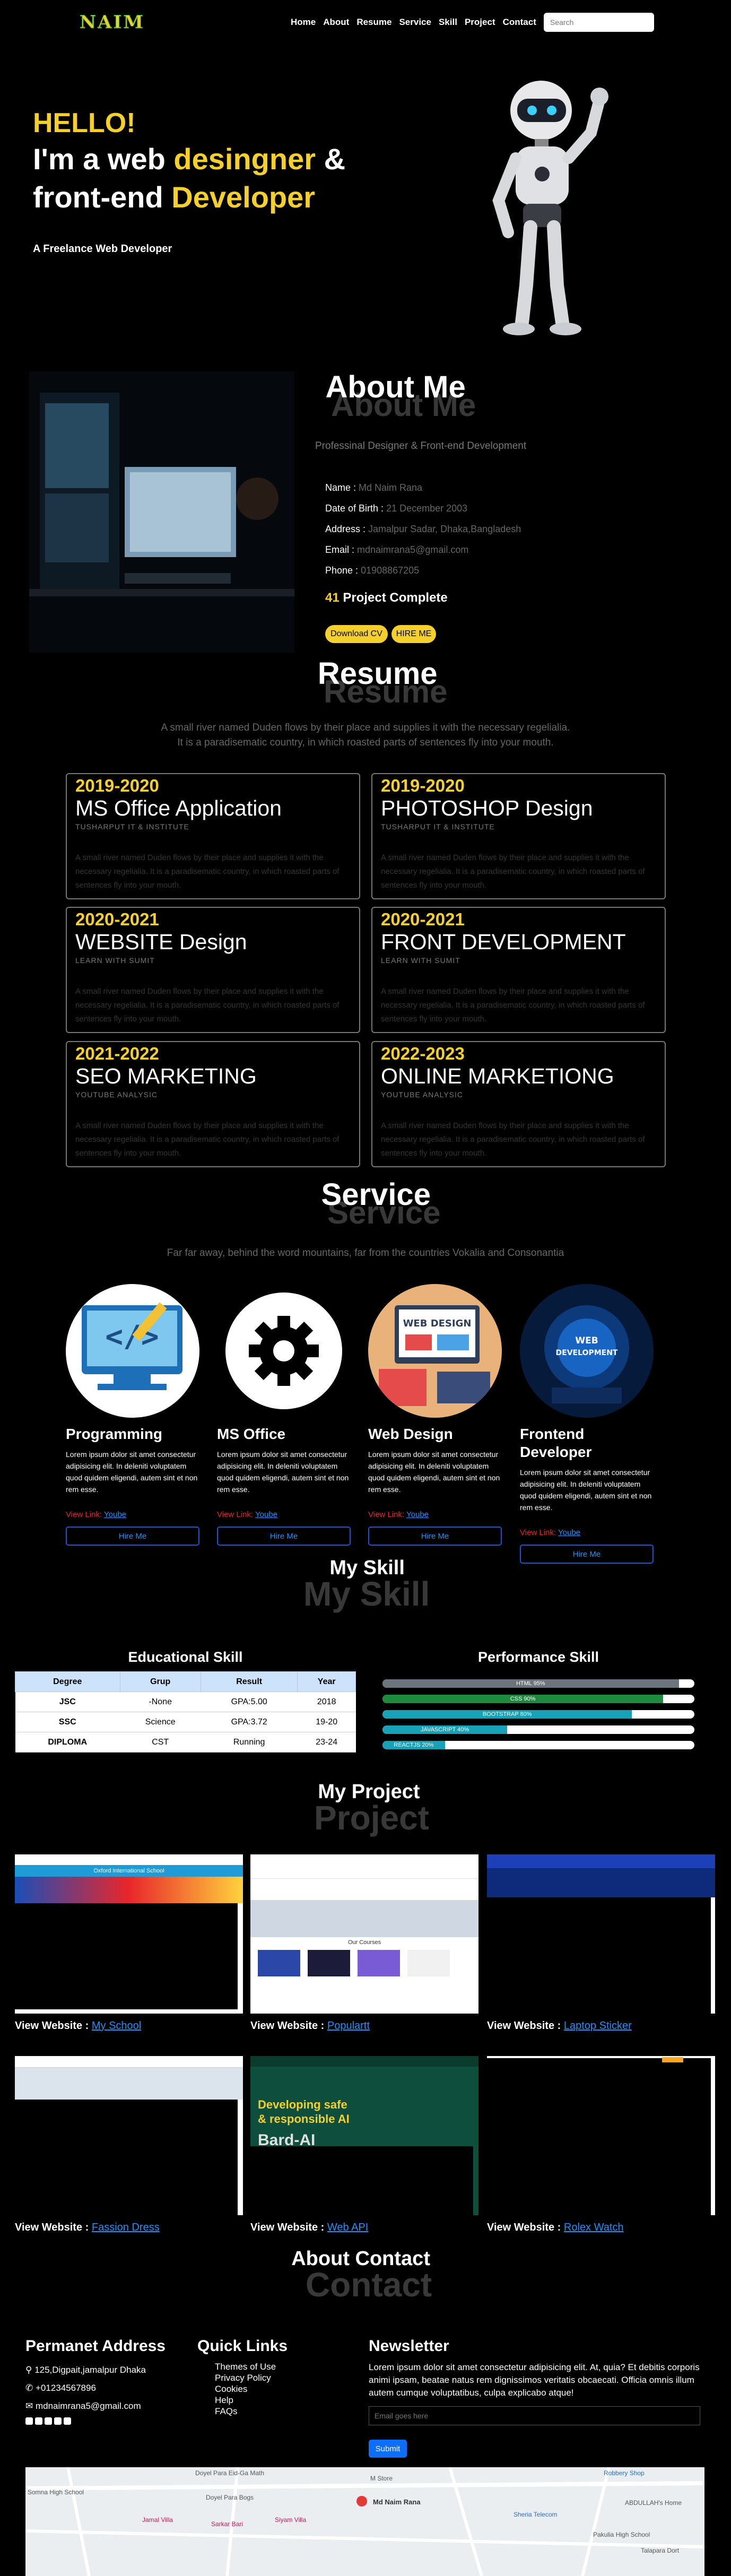 This screenshot has height=2576, width=731. I want to click on project-link: Rolex Watch, so click(594, 2227).